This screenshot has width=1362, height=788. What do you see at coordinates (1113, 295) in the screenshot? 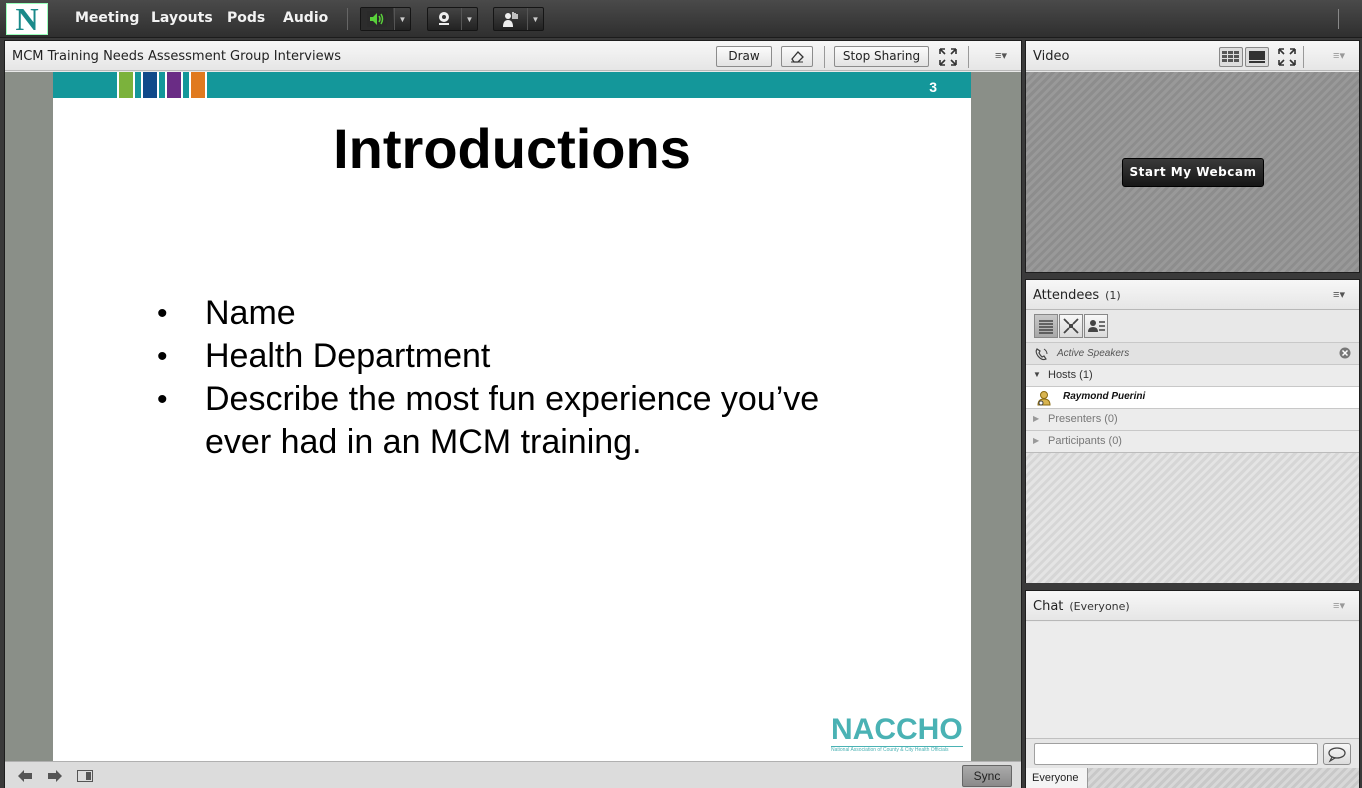
I see `attendee-count: (1)` at bounding box center [1113, 295].